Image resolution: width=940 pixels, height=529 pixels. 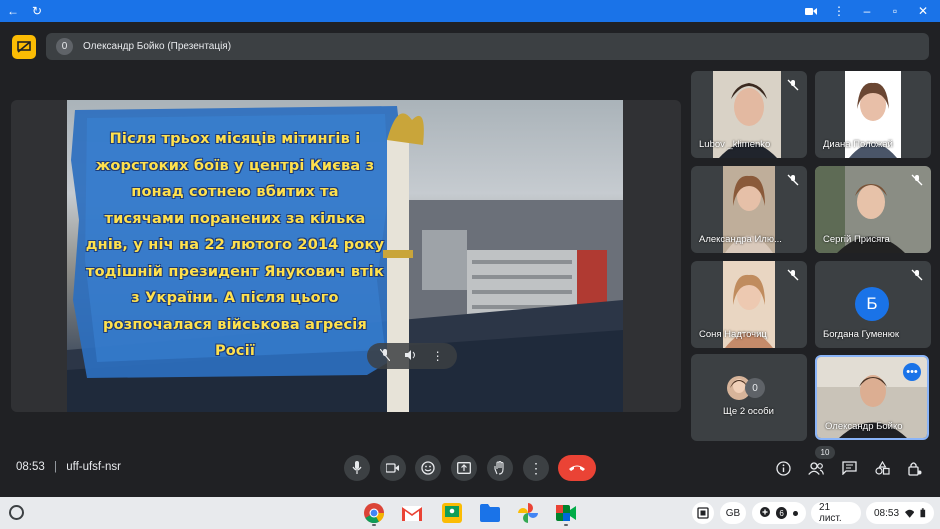 What do you see at coordinates (64, 46) in the screenshot?
I see `presenter-badge: 0` at bounding box center [64, 46].